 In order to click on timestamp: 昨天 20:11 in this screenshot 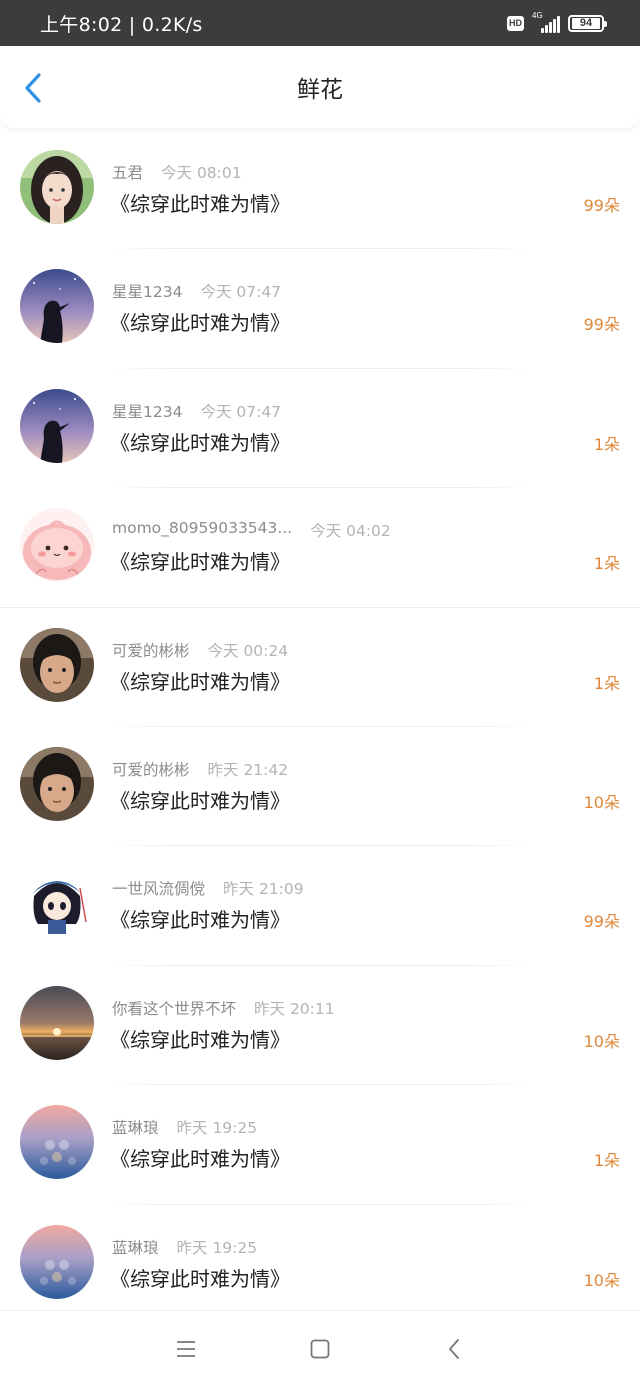, I will do `click(294, 1008)`.